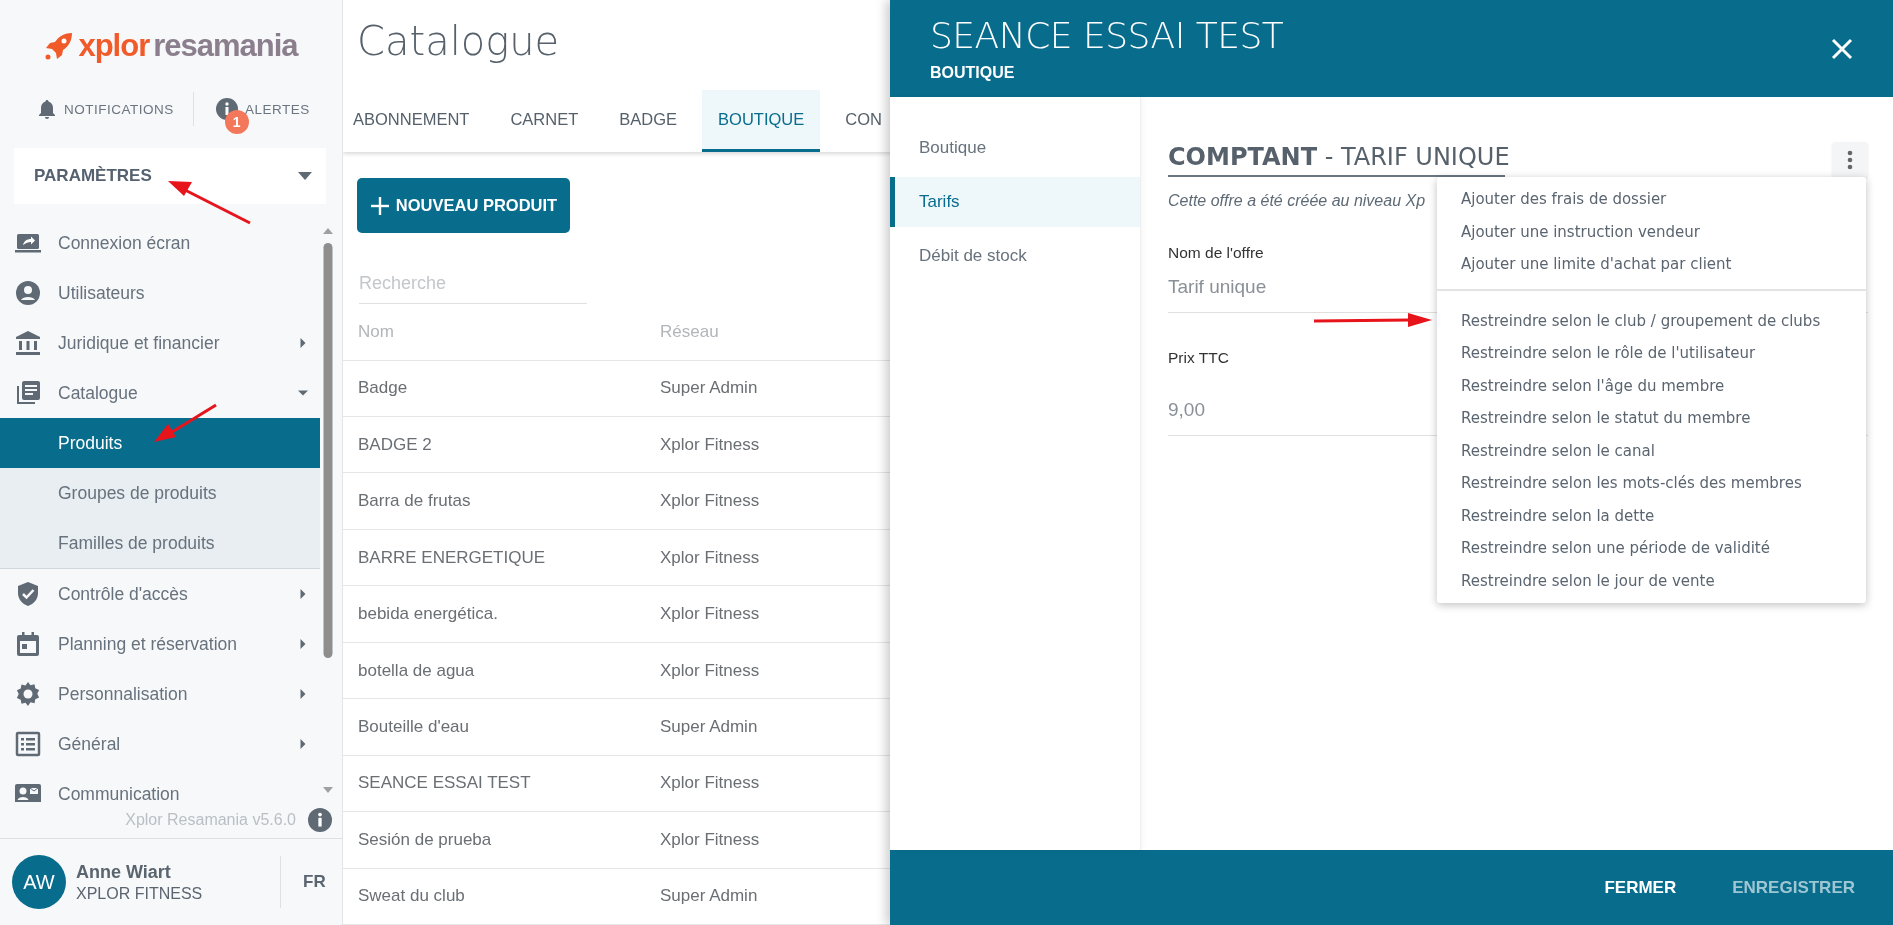 The height and width of the screenshot is (925, 1893). I want to click on user-icon, so click(28, 293).